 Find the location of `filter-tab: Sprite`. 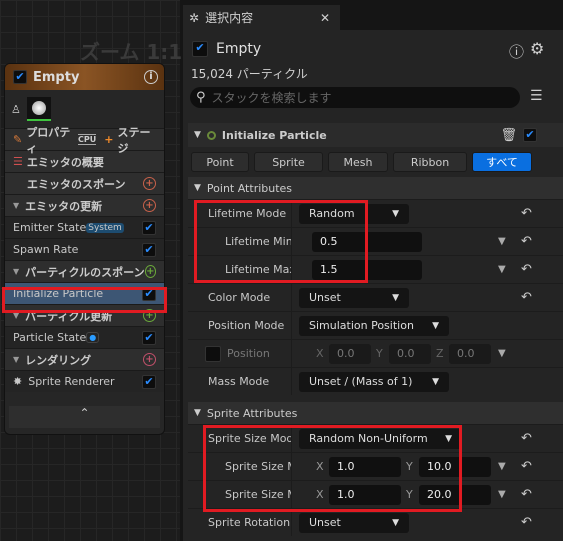

filter-tab: Sprite is located at coordinates (288, 162).